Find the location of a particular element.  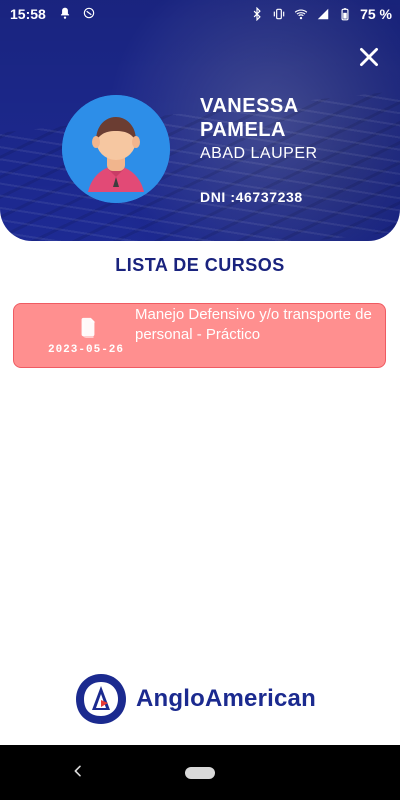

avatar is located at coordinates (116, 149).